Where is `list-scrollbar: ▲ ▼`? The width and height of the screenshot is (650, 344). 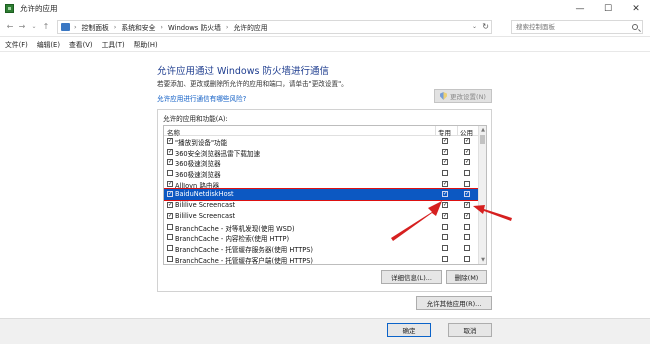 list-scrollbar: ▲ ▼ is located at coordinates (482, 195).